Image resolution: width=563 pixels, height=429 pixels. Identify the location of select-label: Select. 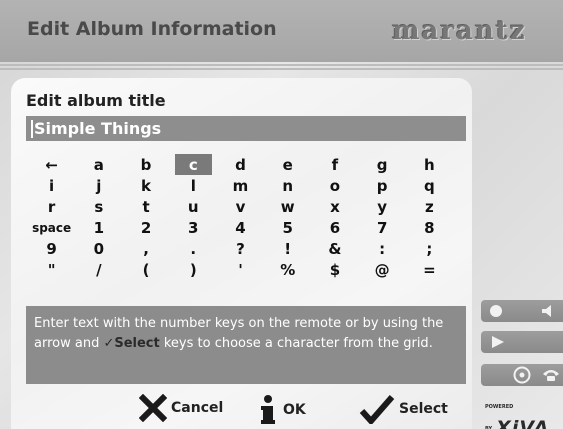
(423, 409).